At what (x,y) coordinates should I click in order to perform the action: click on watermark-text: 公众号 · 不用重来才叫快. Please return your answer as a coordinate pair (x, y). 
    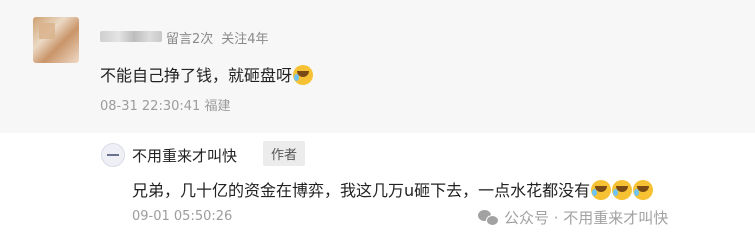
    Looking at the image, I should click on (586, 218).